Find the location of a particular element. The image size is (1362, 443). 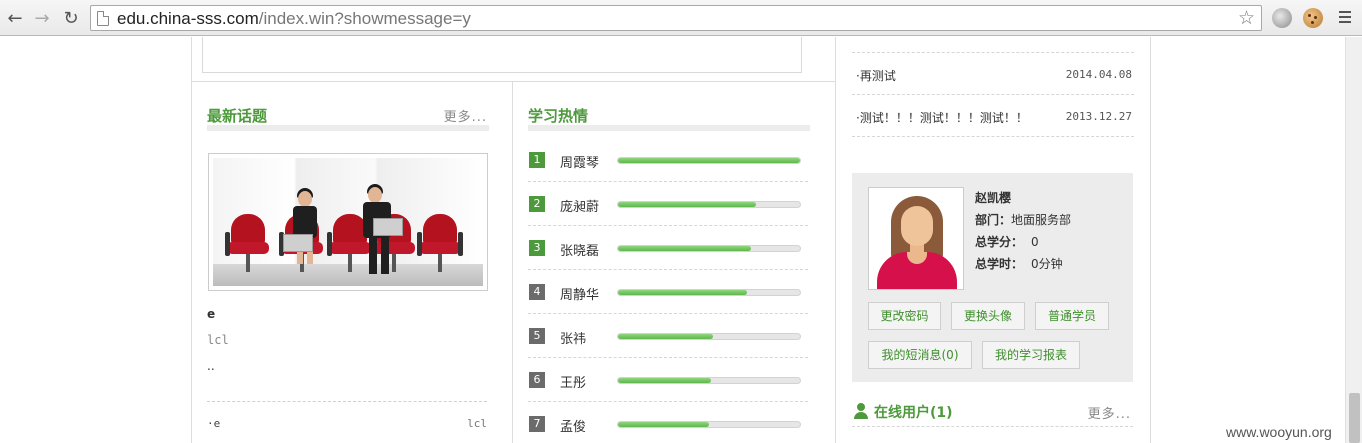

hours-label: 总学时： is located at coordinates (999, 264).